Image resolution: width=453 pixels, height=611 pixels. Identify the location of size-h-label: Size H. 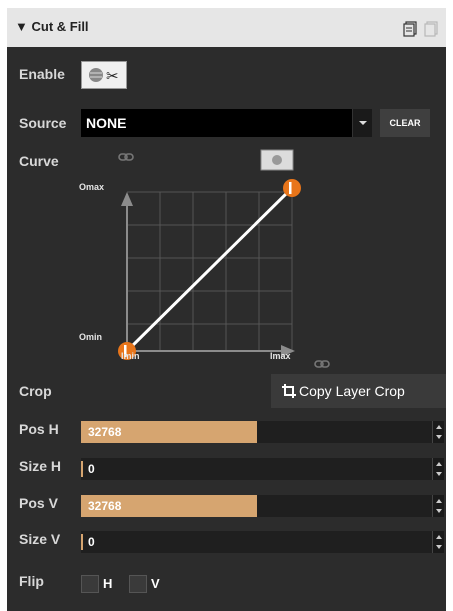
(40, 466).